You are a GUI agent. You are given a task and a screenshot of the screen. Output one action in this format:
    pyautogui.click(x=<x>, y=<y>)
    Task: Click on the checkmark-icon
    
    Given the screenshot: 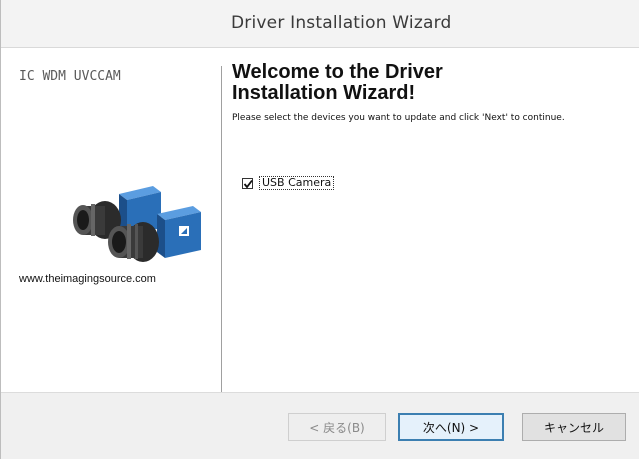 What is the action you would take?
    pyautogui.click(x=248, y=183)
    